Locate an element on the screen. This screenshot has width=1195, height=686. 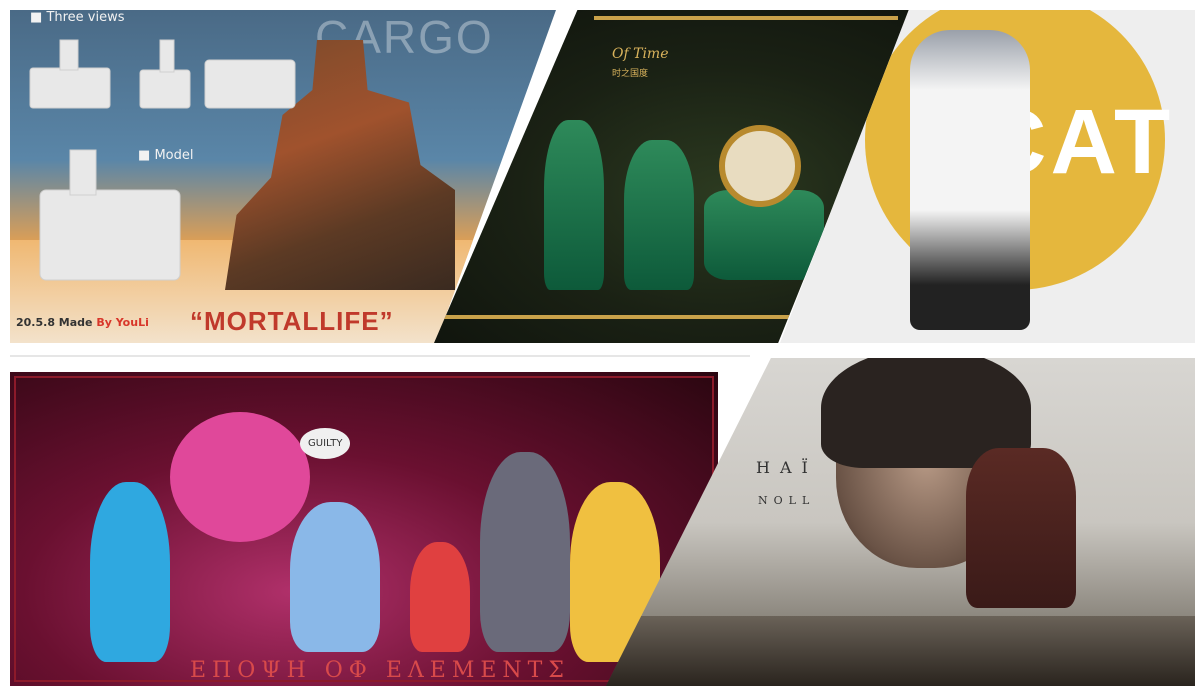
green-character-middle is located at coordinates (659, 215).